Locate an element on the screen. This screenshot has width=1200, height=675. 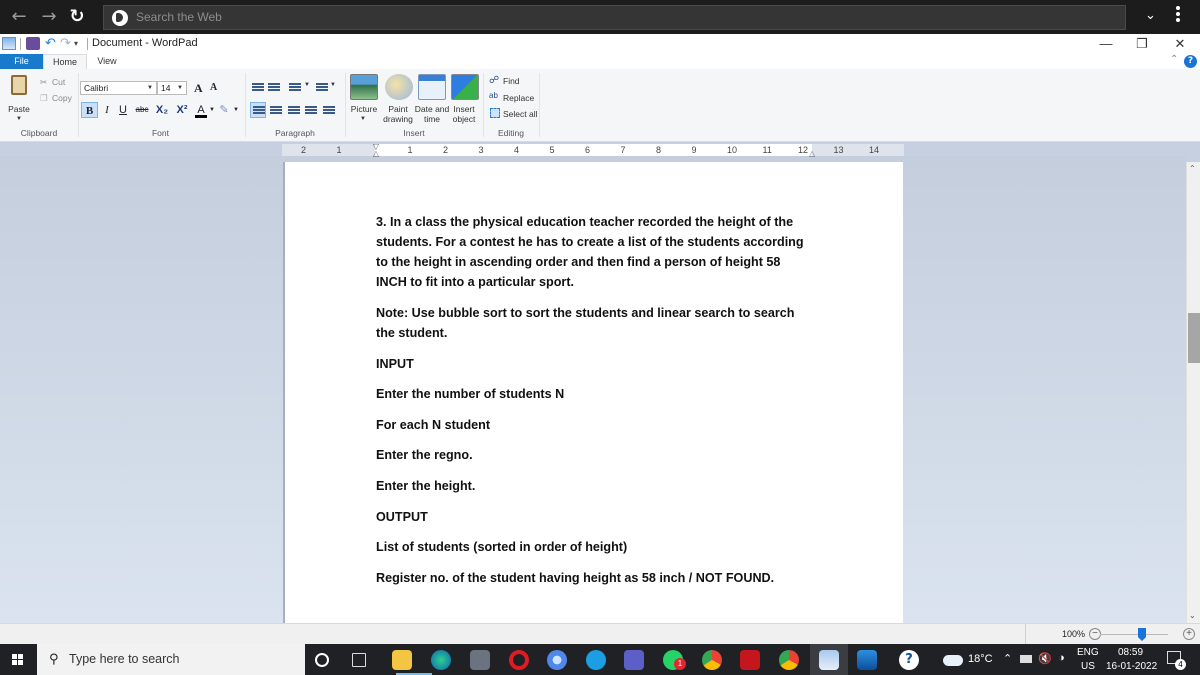
font-color-button: A is located at coordinates (201, 110).